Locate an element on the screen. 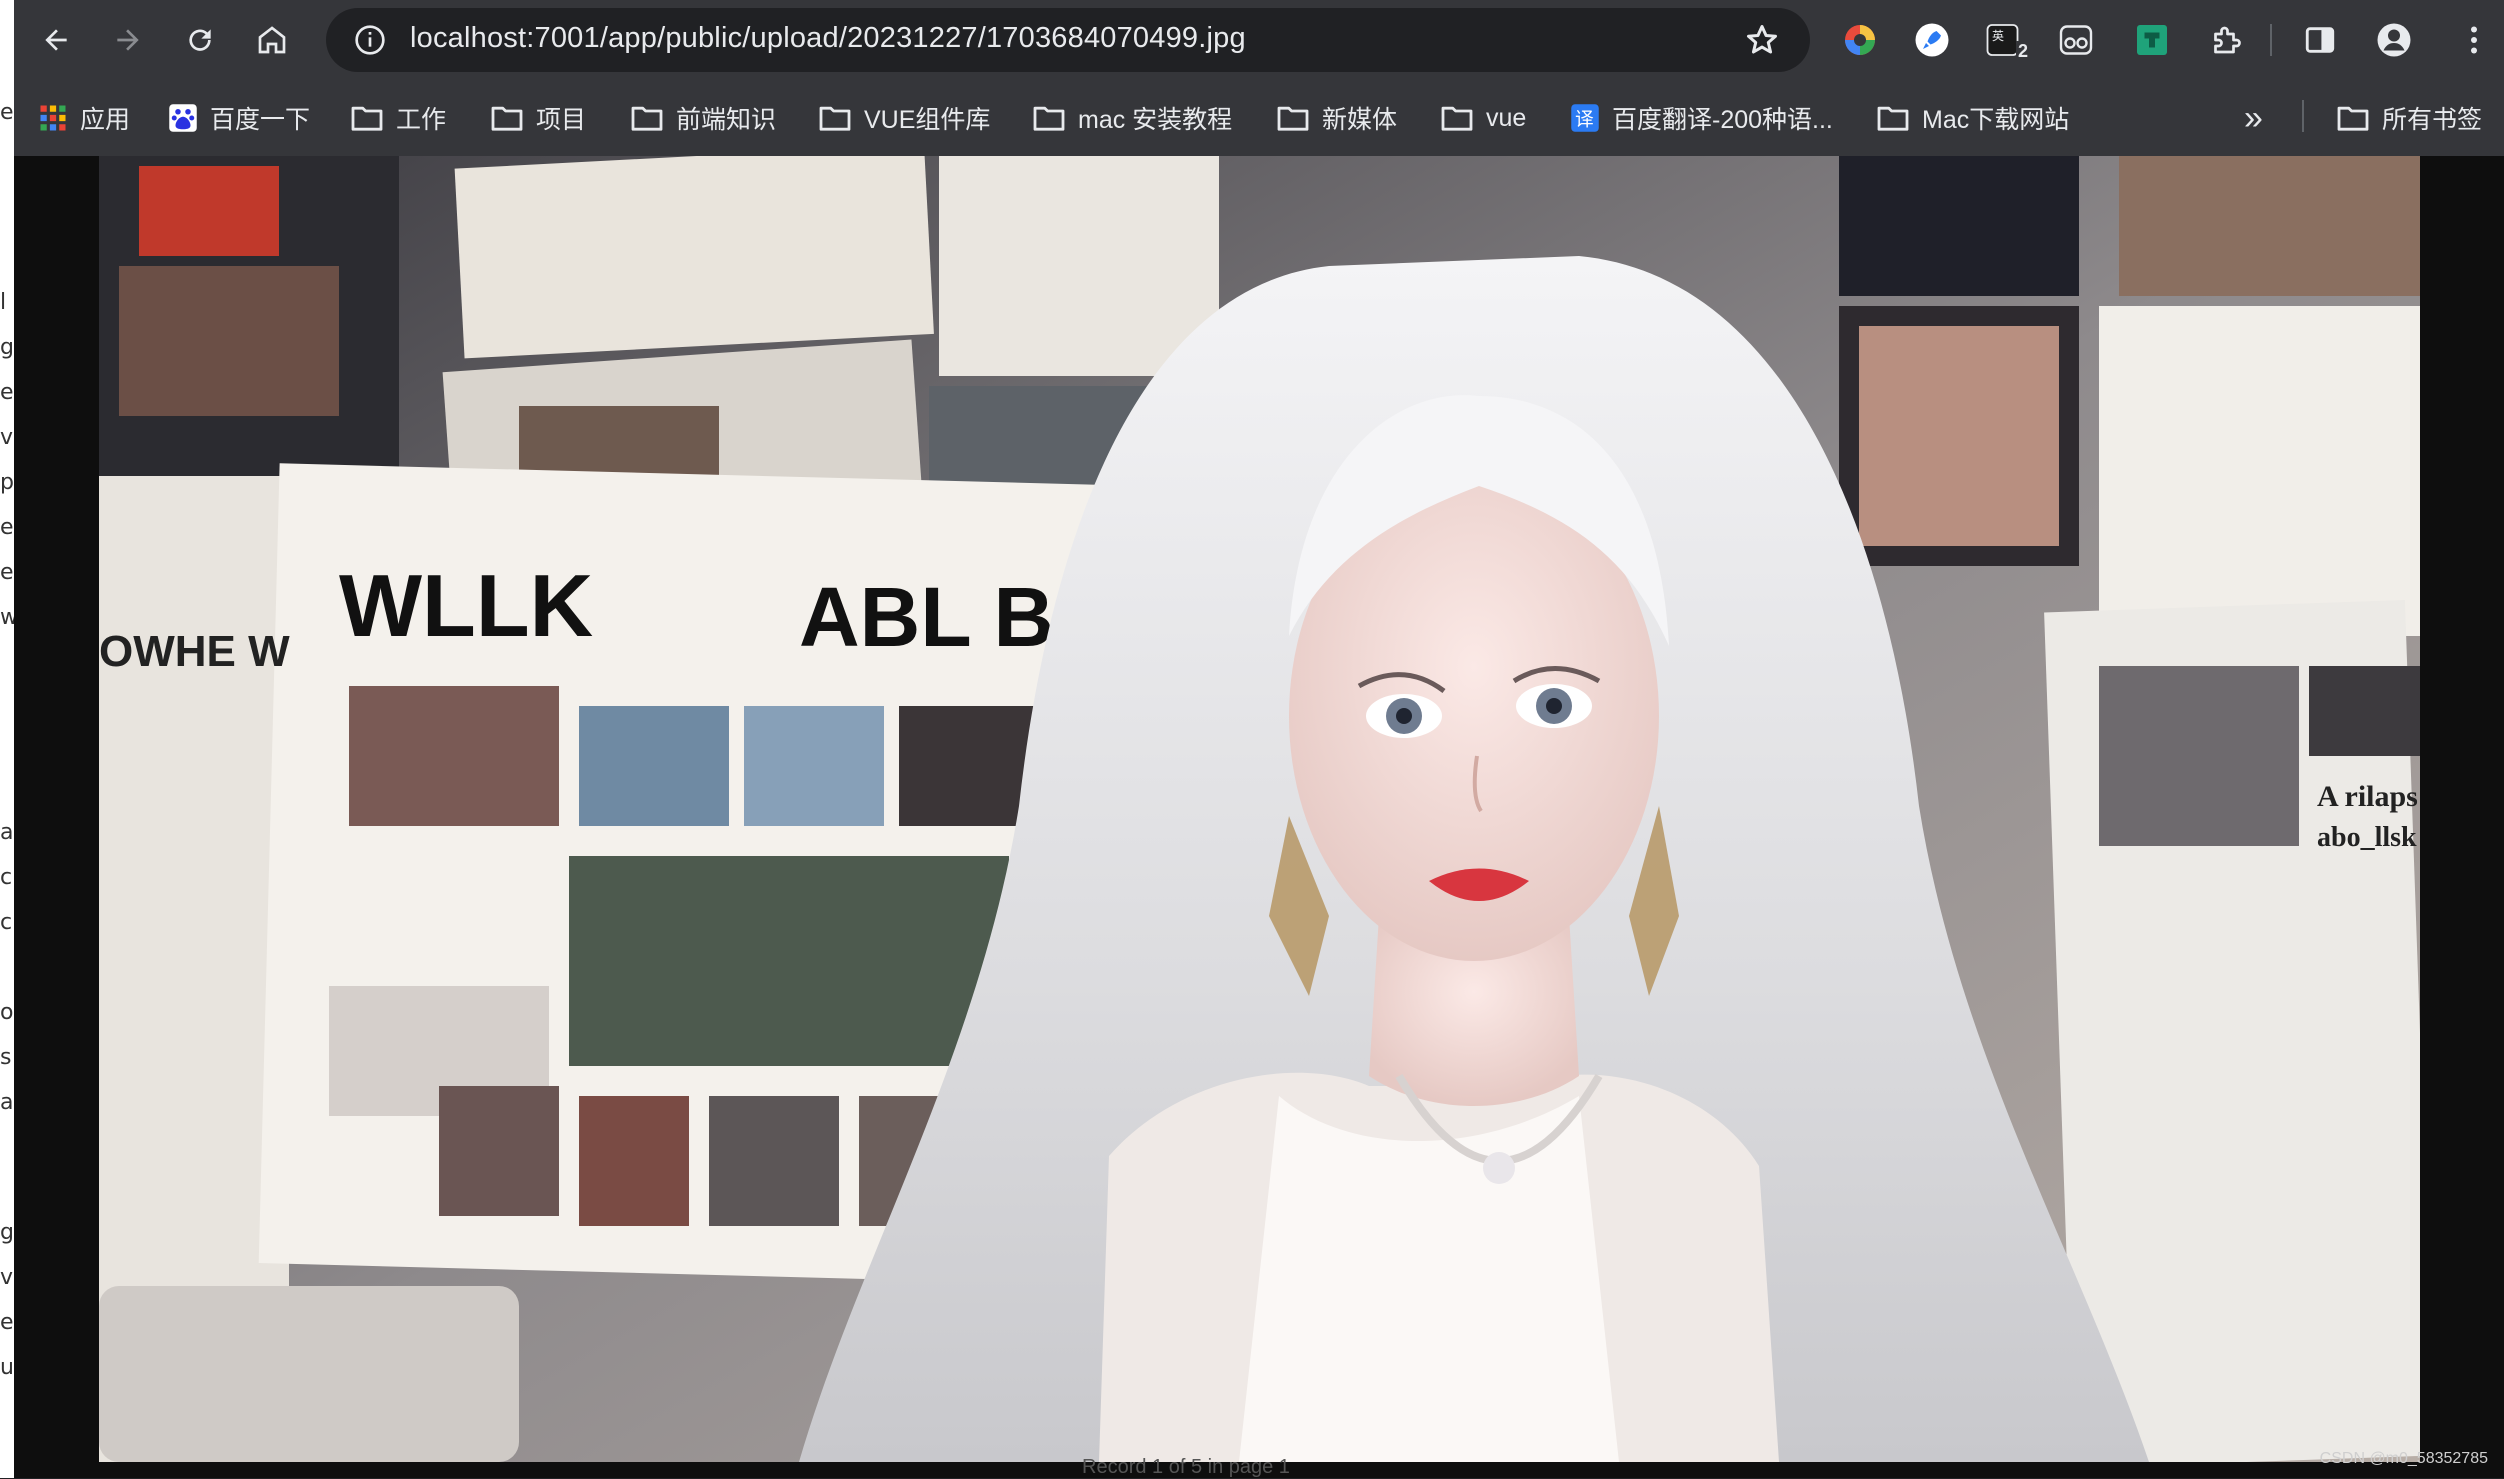 The height and width of the screenshot is (1479, 2504). bookmark-label: 项目 is located at coordinates (561, 120).